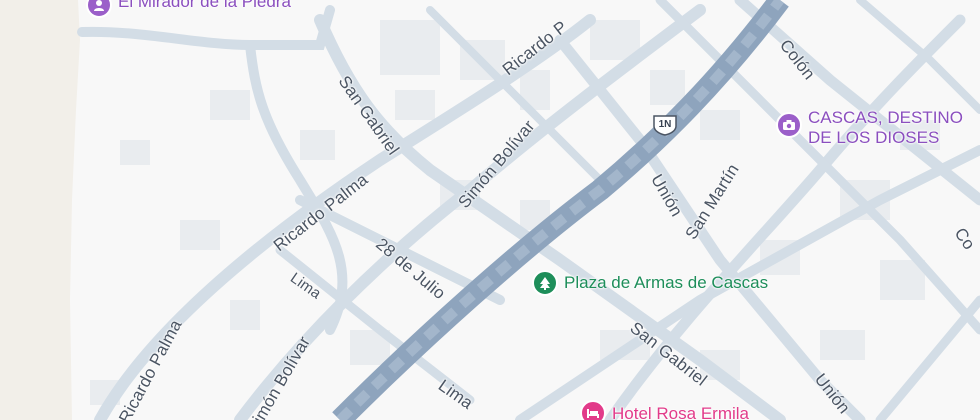 This screenshot has height=420, width=980. What do you see at coordinates (204, 5) in the screenshot?
I see `poi-label: El Mirador de la Piedra` at bounding box center [204, 5].